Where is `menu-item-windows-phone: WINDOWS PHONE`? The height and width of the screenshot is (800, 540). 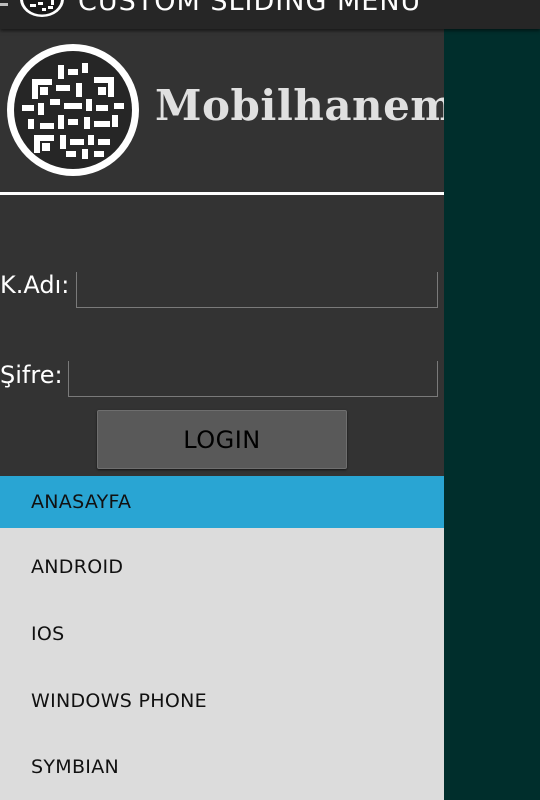 menu-item-windows-phone: WINDOWS PHONE is located at coordinates (222, 701).